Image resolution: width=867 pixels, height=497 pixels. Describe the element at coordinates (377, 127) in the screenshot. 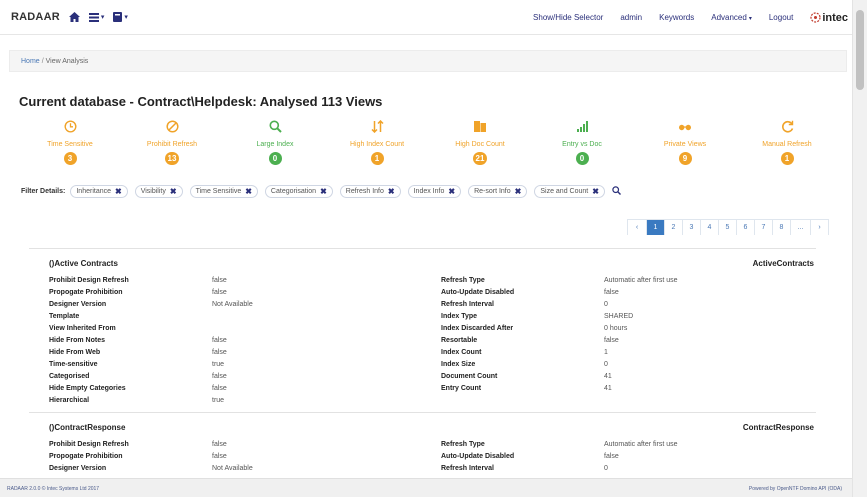

I see `sort-icon` at that location.